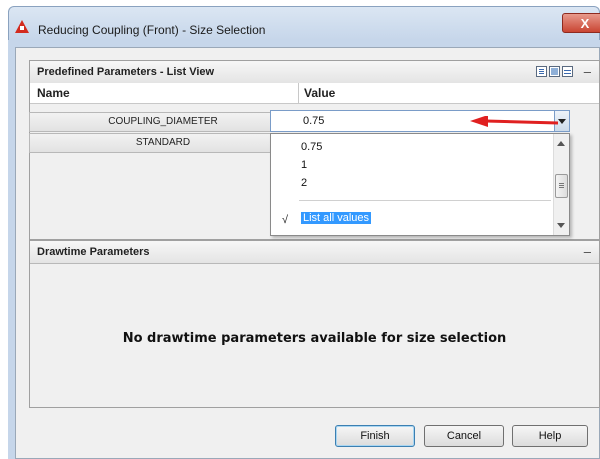  Describe the element at coordinates (420, 184) in the screenshot. I see `value-dropdown-list: 0.75 1 2 √ List all values` at that location.